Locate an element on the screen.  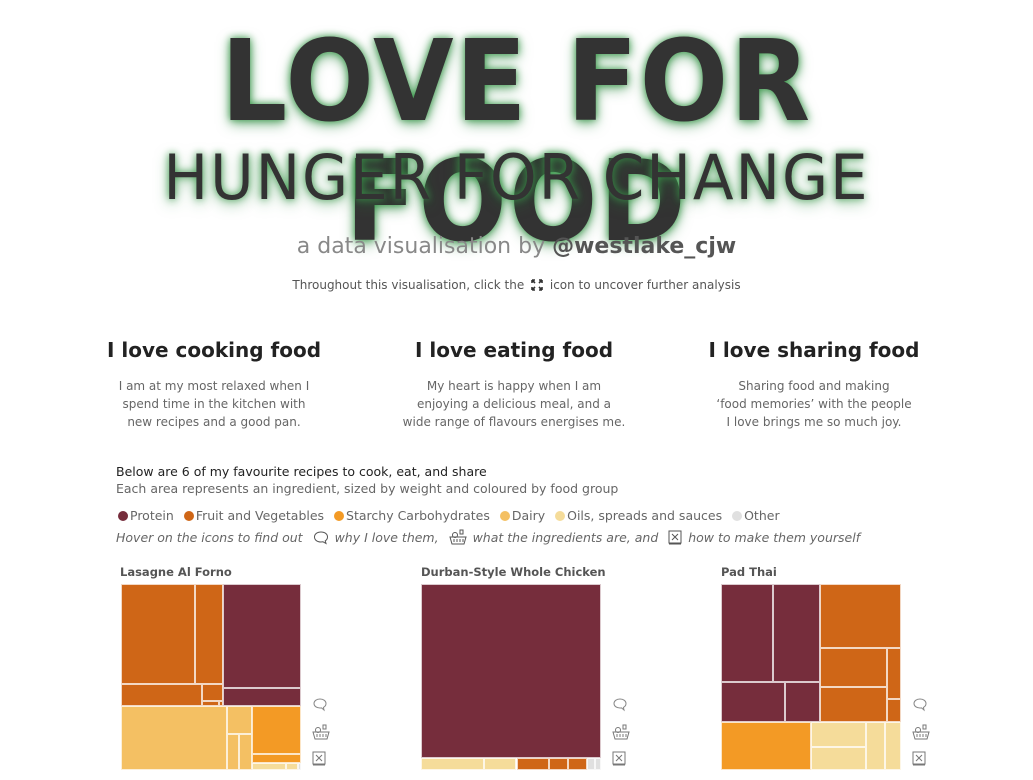
hint-text-before: Throughout this visualisation, click the is located at coordinates (408, 285).